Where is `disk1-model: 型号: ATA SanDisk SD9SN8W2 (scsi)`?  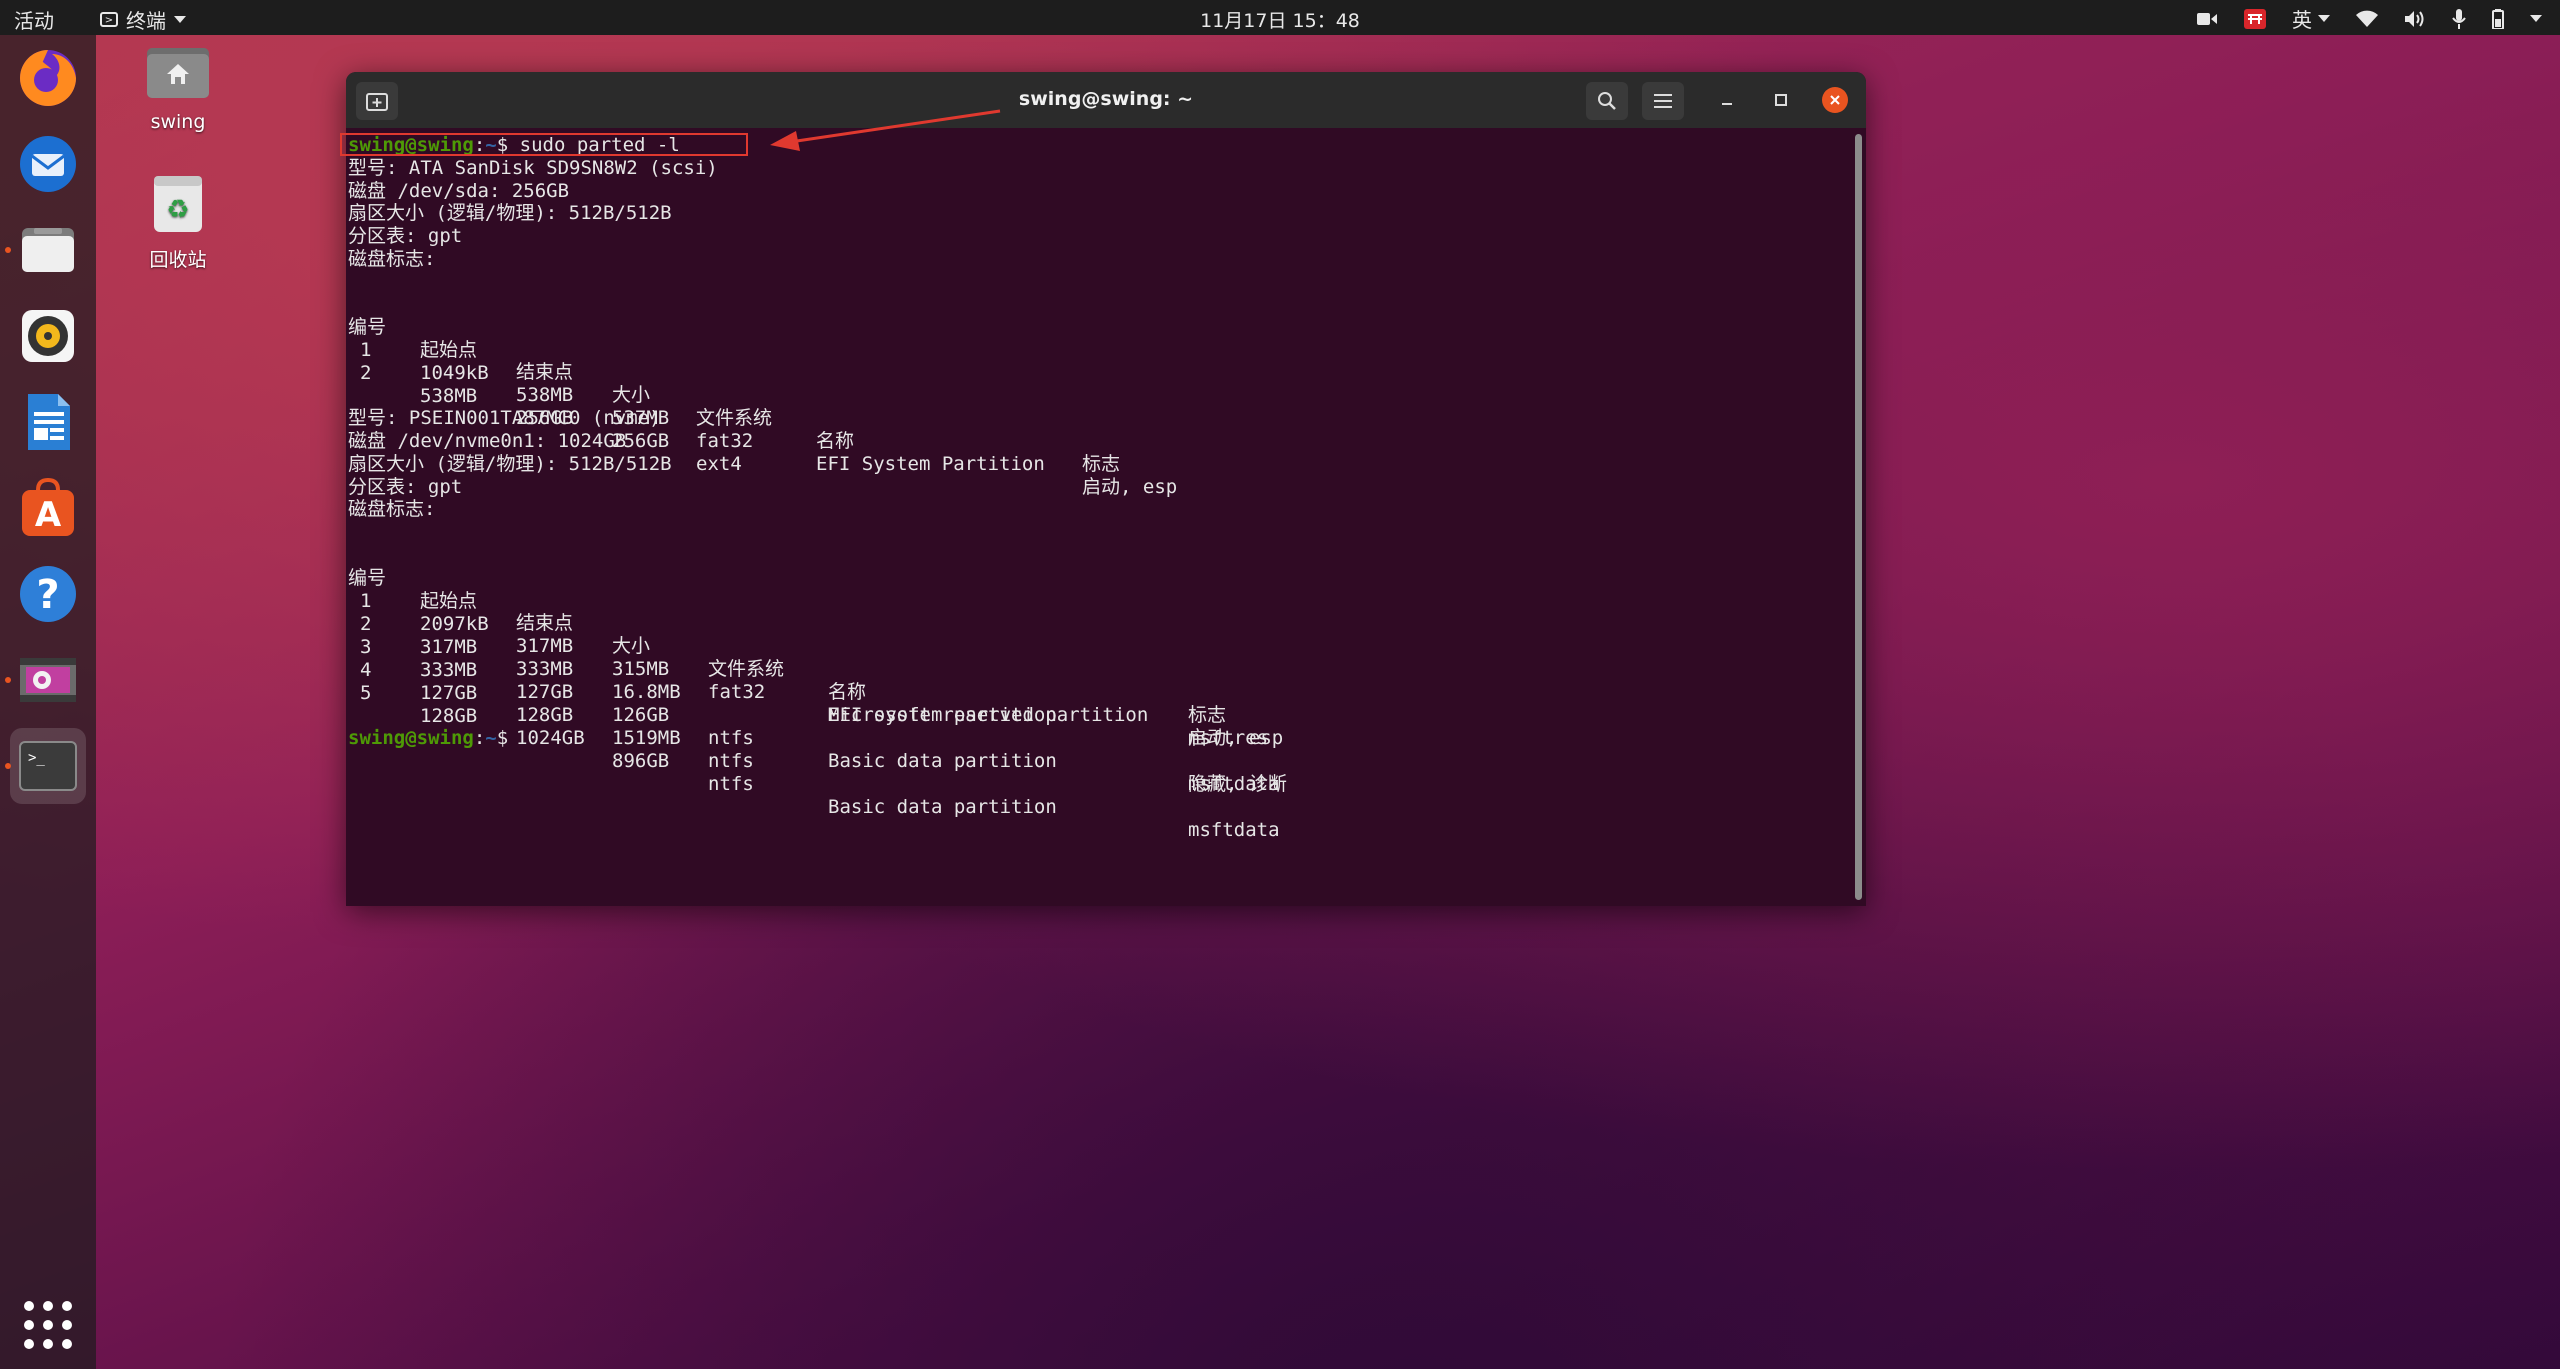 disk1-model: 型号: ATA SanDisk SD9SN8W2 (scsi) is located at coordinates (533, 168).